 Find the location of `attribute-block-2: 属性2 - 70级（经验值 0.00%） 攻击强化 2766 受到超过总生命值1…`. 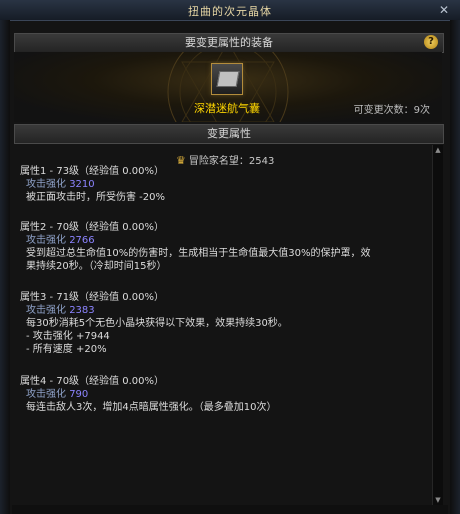

attribute-block-2: 属性2 - 70级（经验值 0.00%） 攻击强化 2766 受到超过总生命值1… is located at coordinates (195, 247).